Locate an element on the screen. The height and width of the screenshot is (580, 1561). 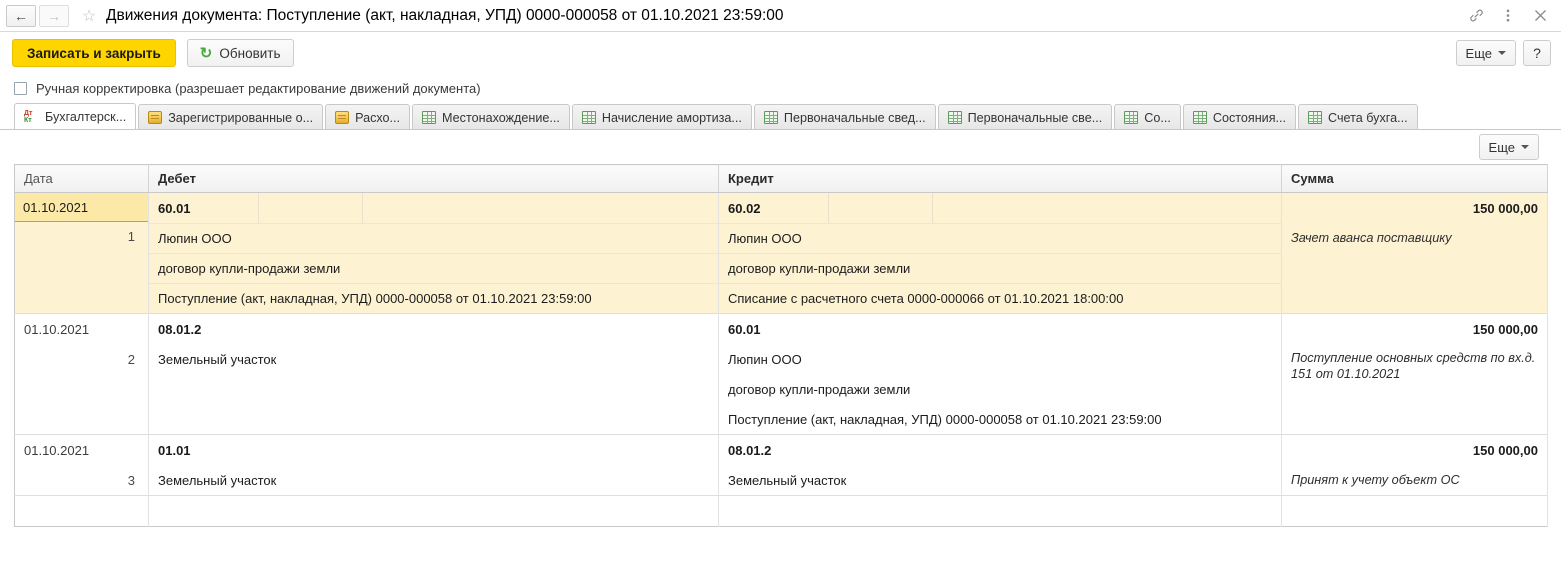
cell-date: 01.10.2021 2 is located at coordinates (81, 374).